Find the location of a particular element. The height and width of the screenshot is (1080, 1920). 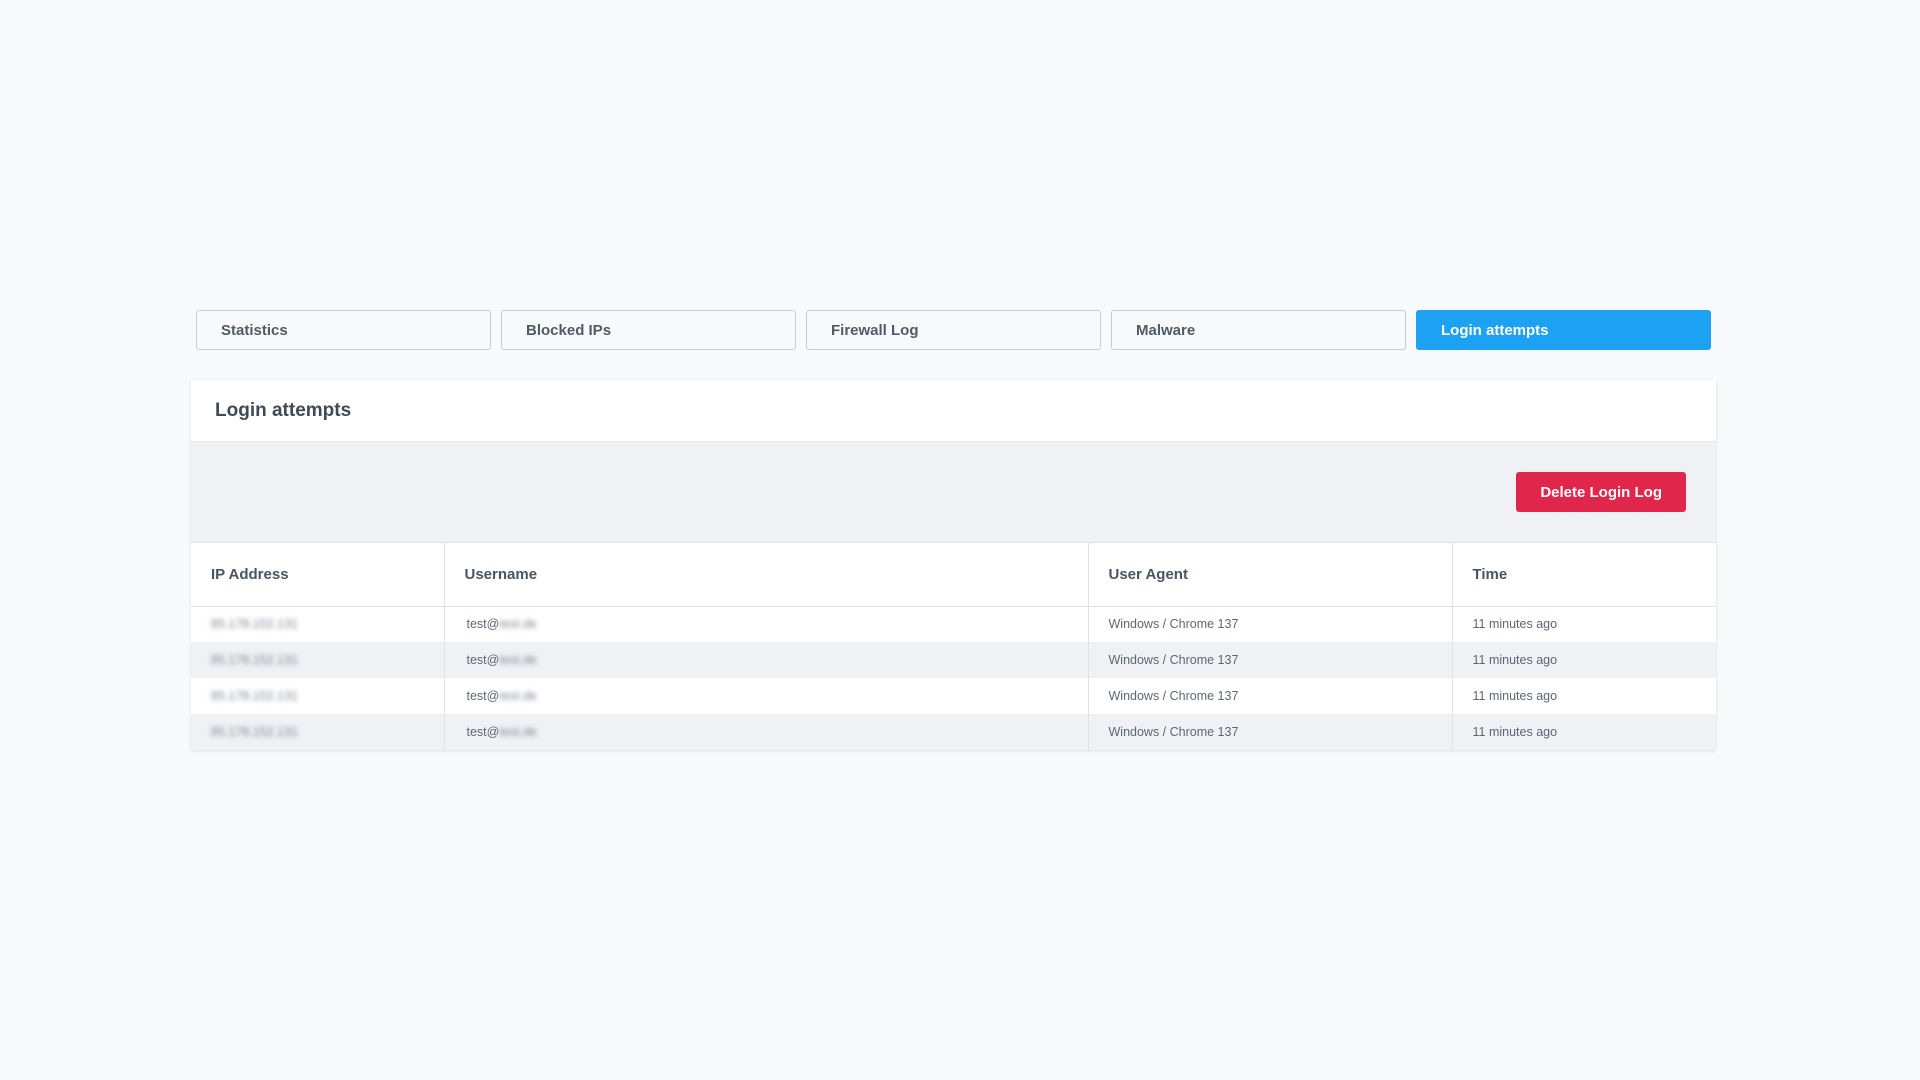

table-header-row: IP Address Username User Agent Time is located at coordinates (953, 575).